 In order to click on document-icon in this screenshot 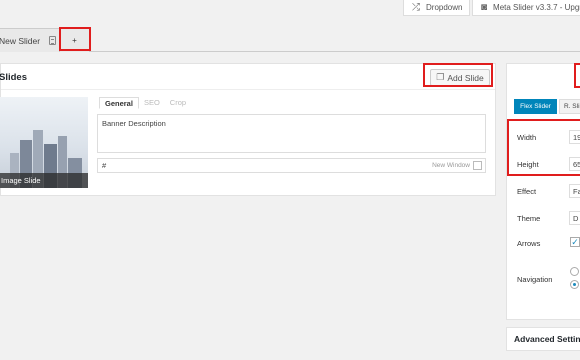, I will do `click(53, 40)`.